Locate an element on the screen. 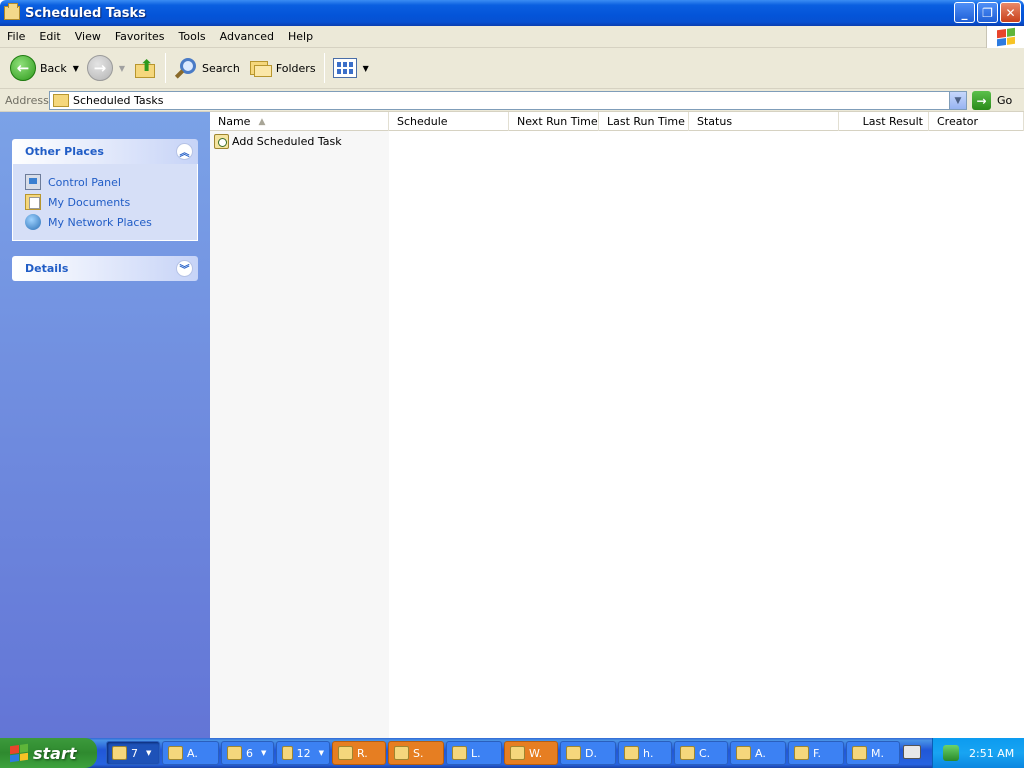  column-header-schedule: Schedule is located at coordinates (449, 121).